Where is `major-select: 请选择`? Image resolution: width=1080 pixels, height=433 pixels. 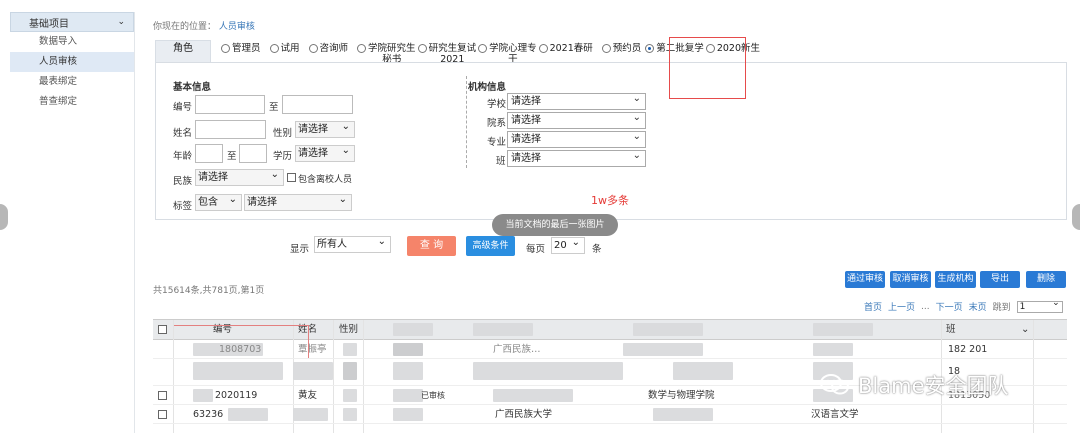
major-select: 请选择 is located at coordinates (576, 138).